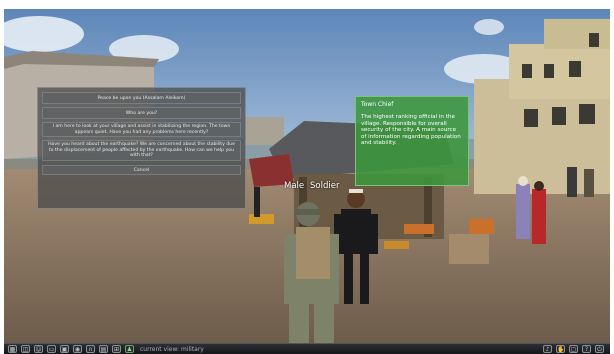 The image size is (614, 354). I want to click on hand-icon: ✋, so click(560, 349).